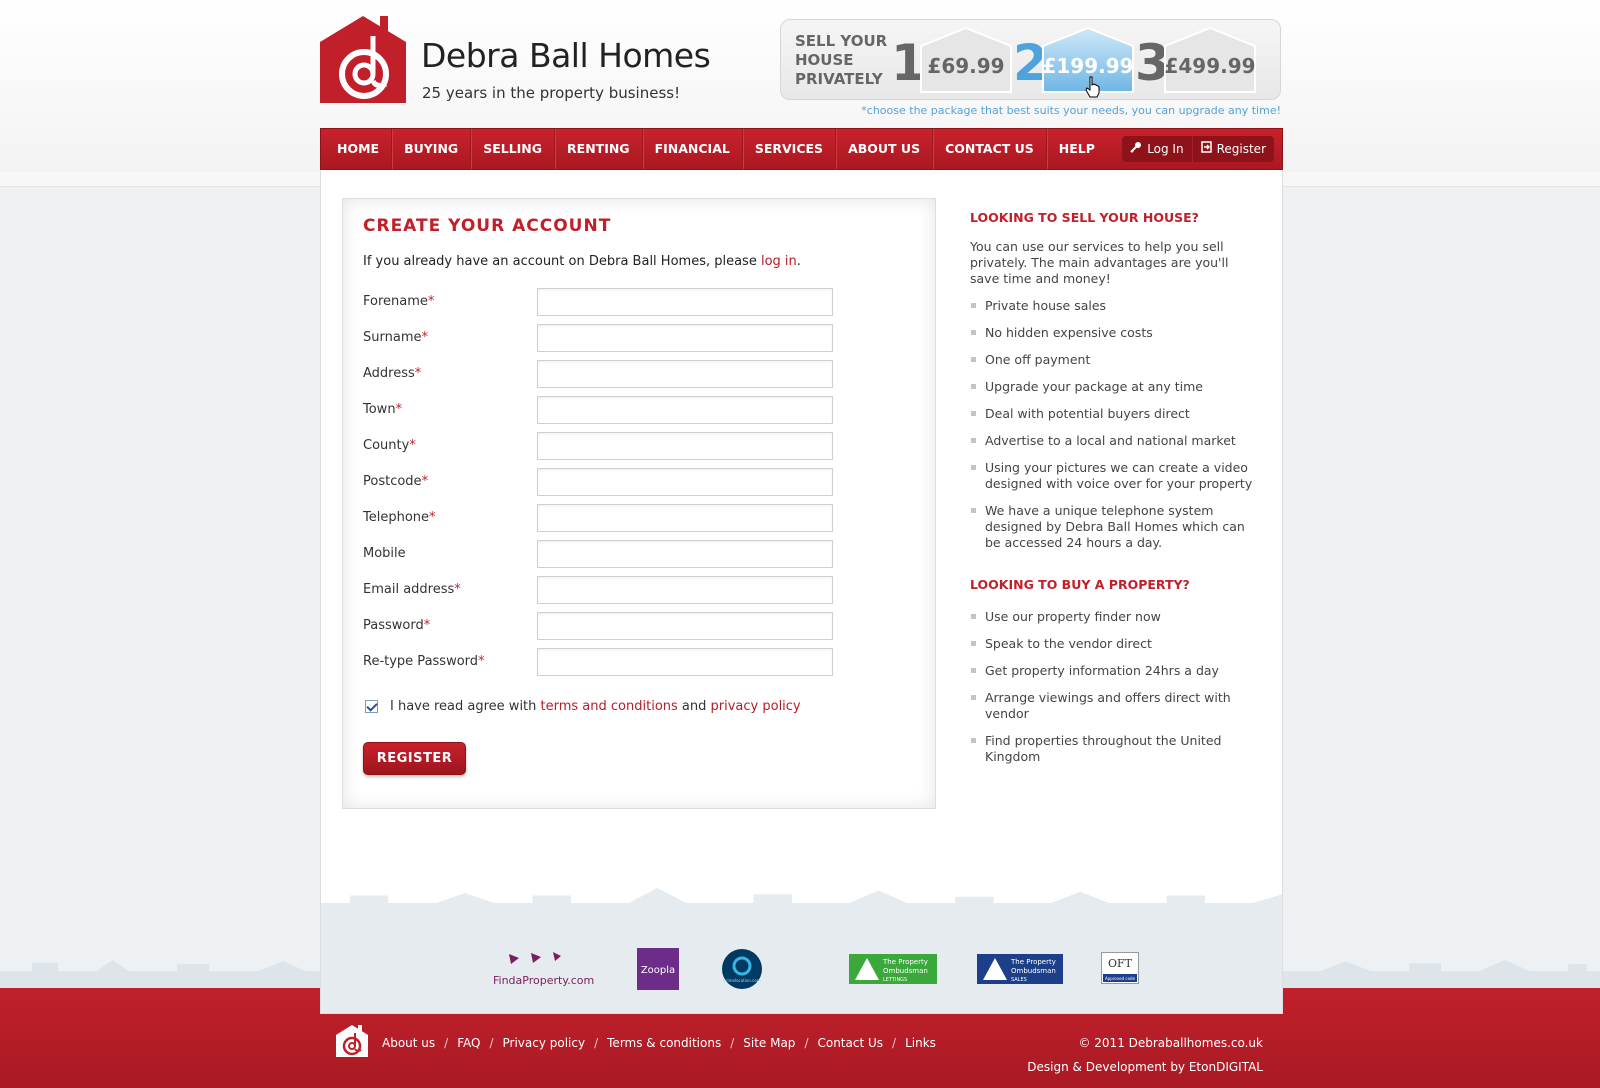  What do you see at coordinates (741, 980) in the screenshot?
I see `primelocation-text: primelocation.com` at bounding box center [741, 980].